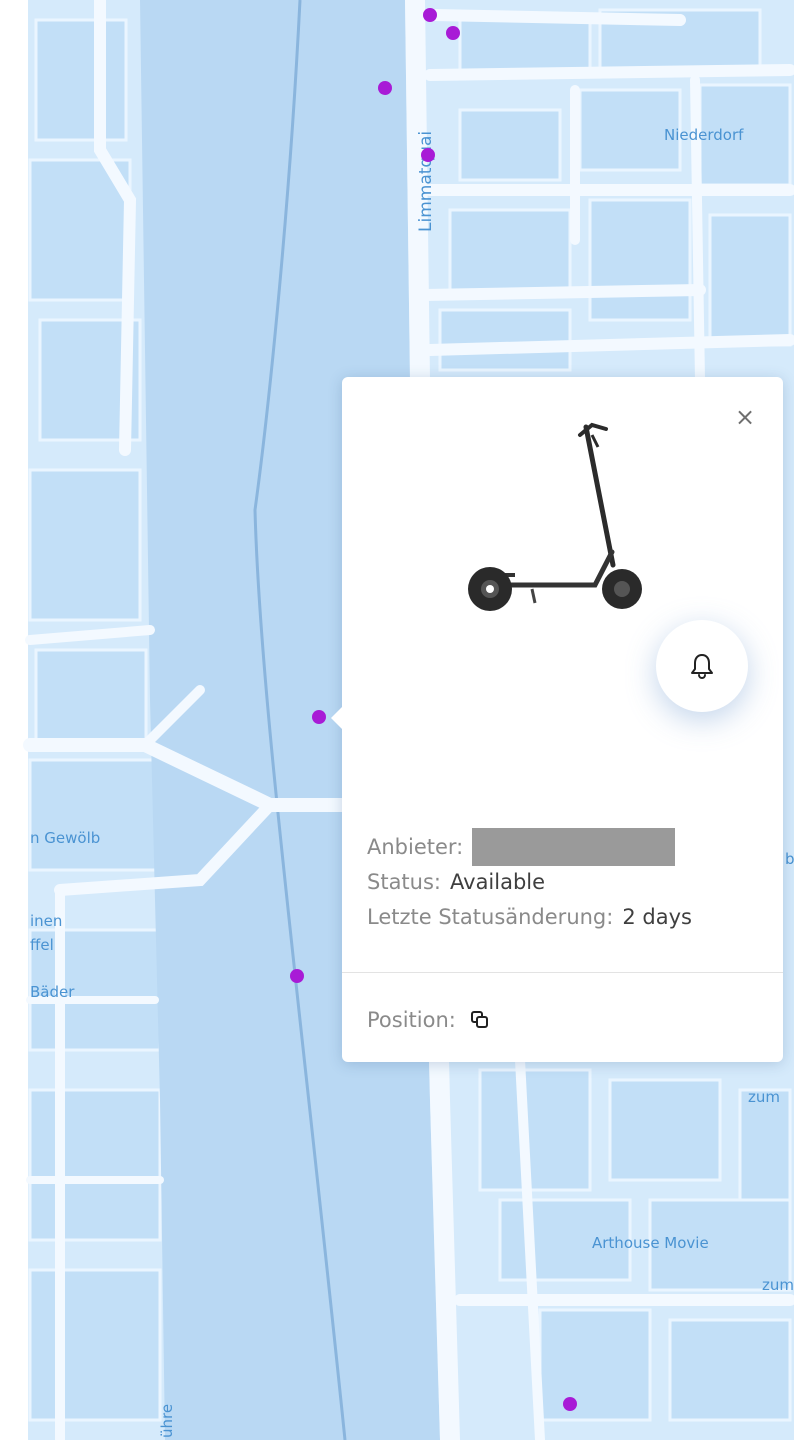 The height and width of the screenshot is (1444, 794). I want to click on provider-label: Anbieter:, so click(415, 846).